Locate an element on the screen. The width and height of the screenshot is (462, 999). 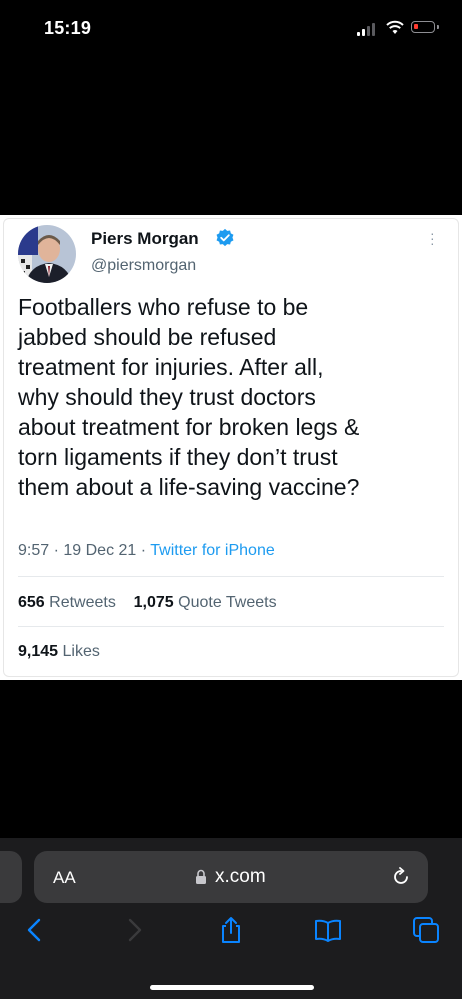
url-text: x.com is located at coordinates (240, 877).